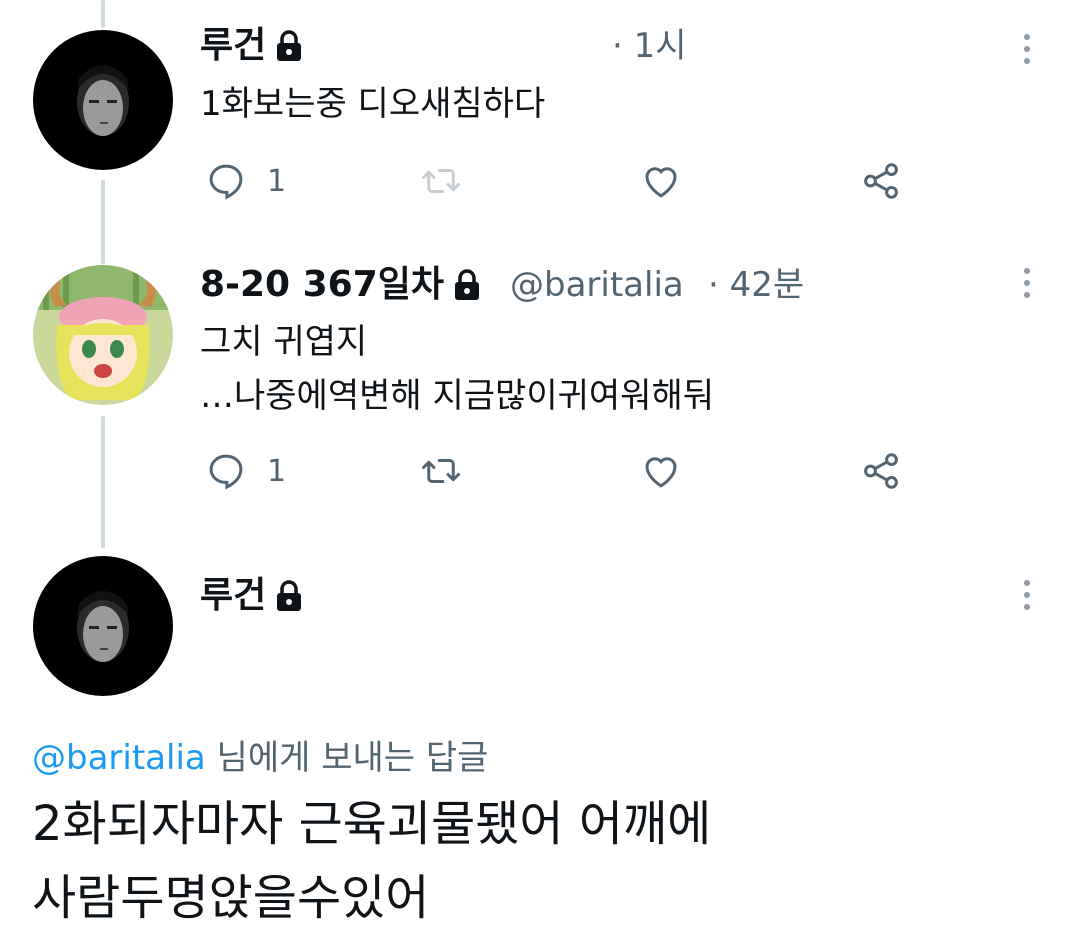 Image resolution: width=1080 pixels, height=946 pixels. I want to click on reply-context: @baritalia 님에게 보내는 답글, so click(260, 754).